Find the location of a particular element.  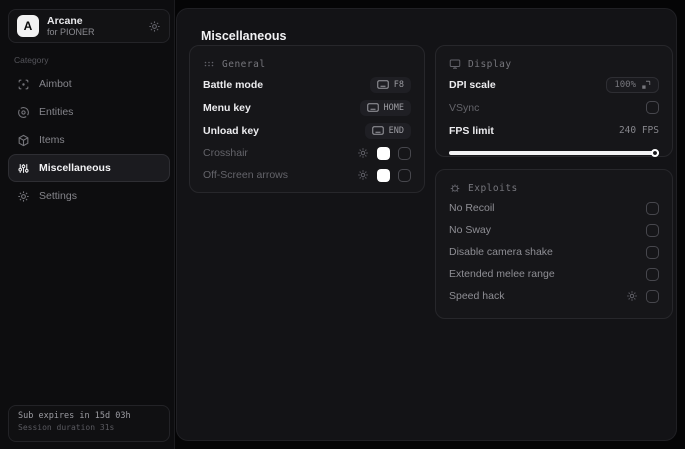

scale-icon is located at coordinates (646, 84).